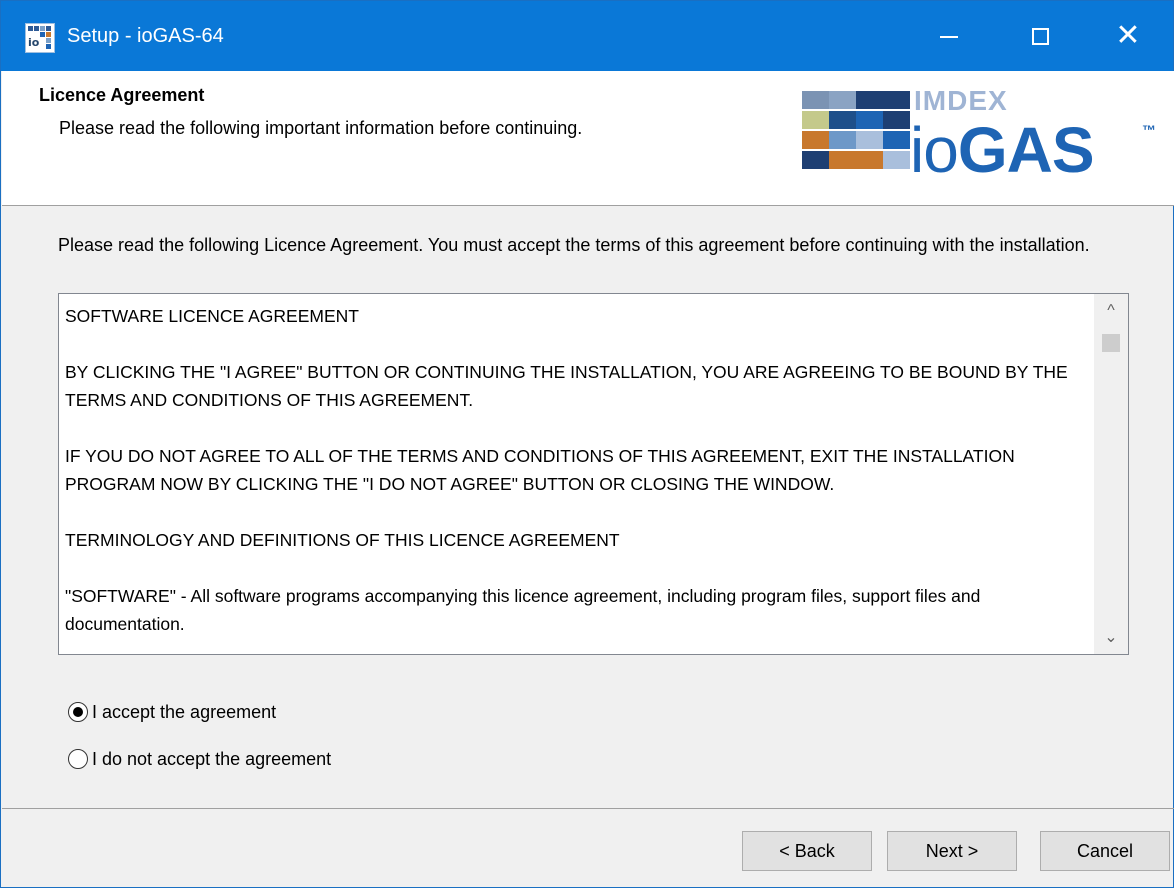  Describe the element at coordinates (145, 36) in the screenshot. I see `window-title: Setup - ioGAS-64` at that location.